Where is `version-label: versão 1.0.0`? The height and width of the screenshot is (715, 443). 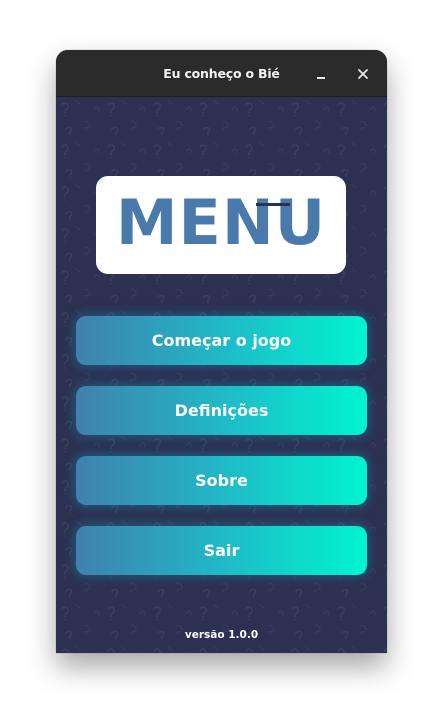
version-label: versão 1.0.0 is located at coordinates (221, 635).